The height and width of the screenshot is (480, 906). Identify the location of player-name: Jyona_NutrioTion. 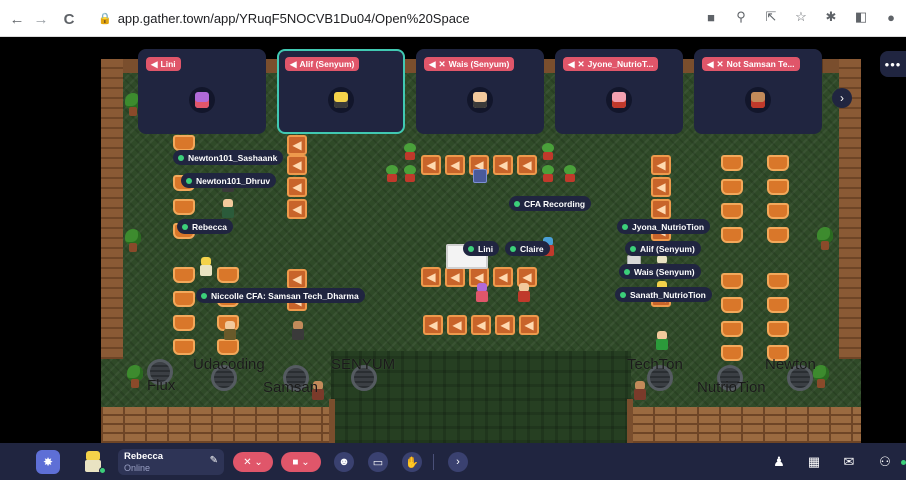
(668, 226).